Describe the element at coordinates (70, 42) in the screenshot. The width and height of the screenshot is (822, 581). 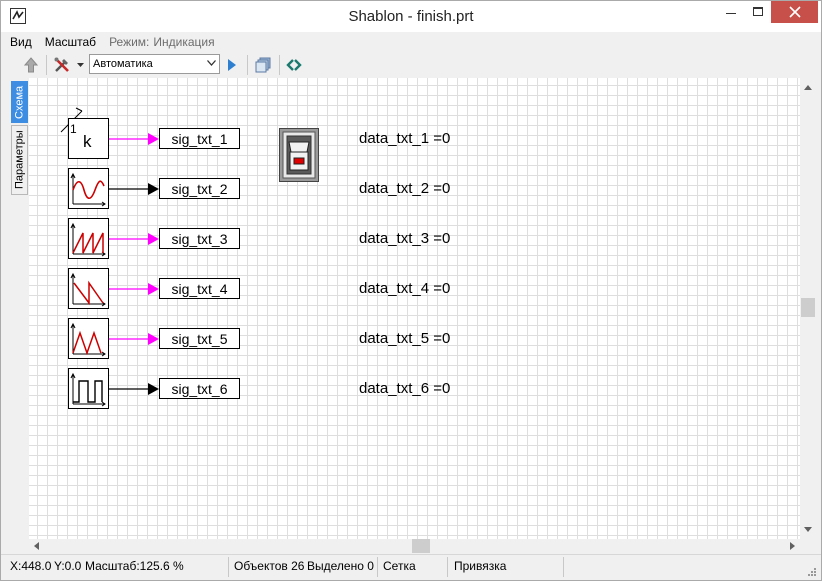
I see `menu-scale: Масштаб` at that location.